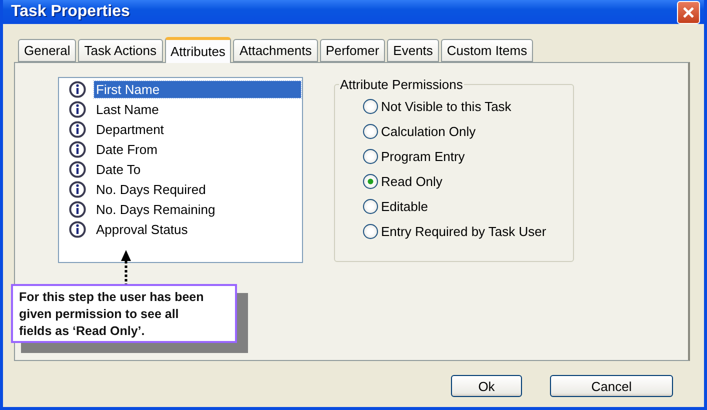  I want to click on radio-label: Entry Required by Task User, so click(463, 231).